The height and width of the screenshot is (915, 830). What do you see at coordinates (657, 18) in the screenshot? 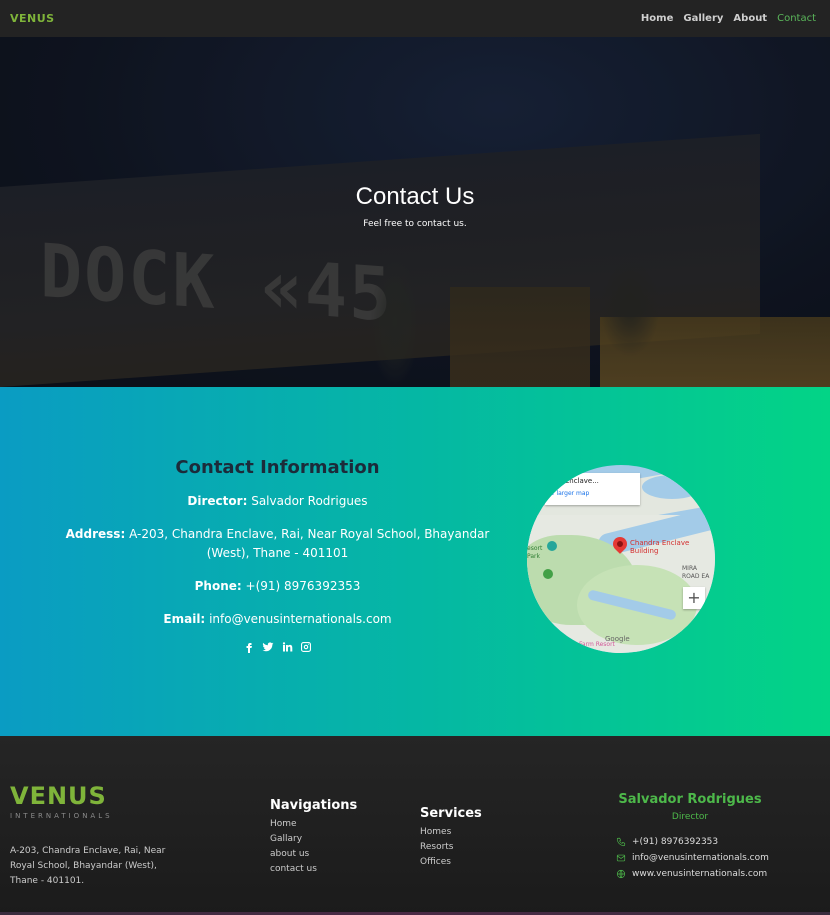
I see `nav-link-home: Home` at bounding box center [657, 18].